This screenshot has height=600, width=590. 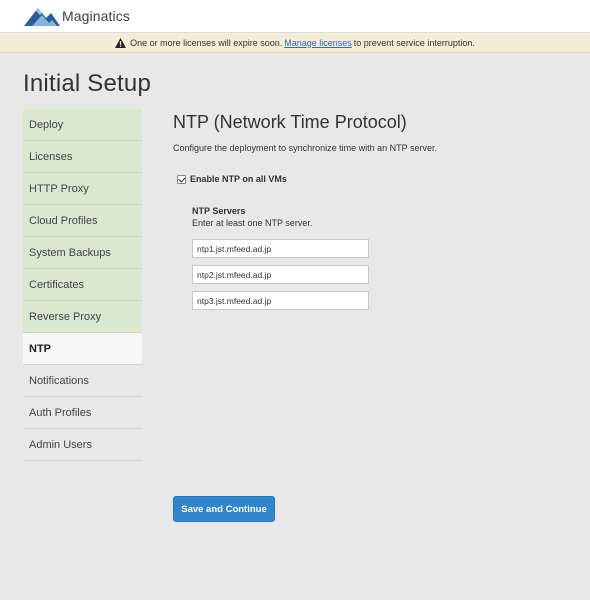 I want to click on sidebar-item-reverse-proxy: Reverse Proxy, so click(x=82, y=317).